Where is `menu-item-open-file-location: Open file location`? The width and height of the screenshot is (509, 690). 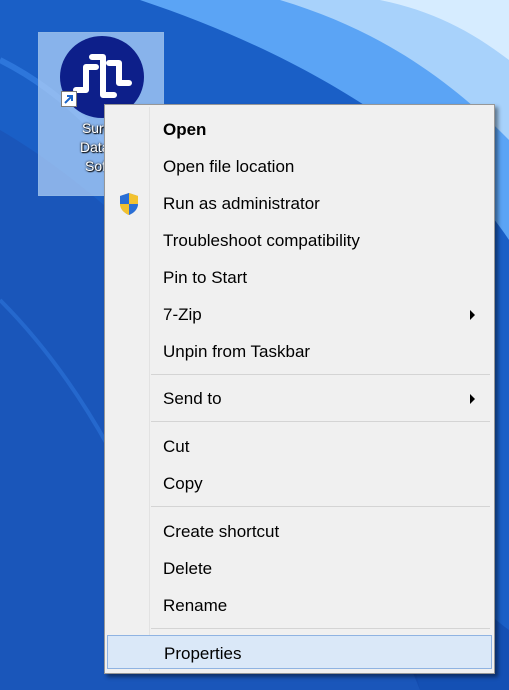
menu-item-open-file-location: Open file location is located at coordinates (299, 166).